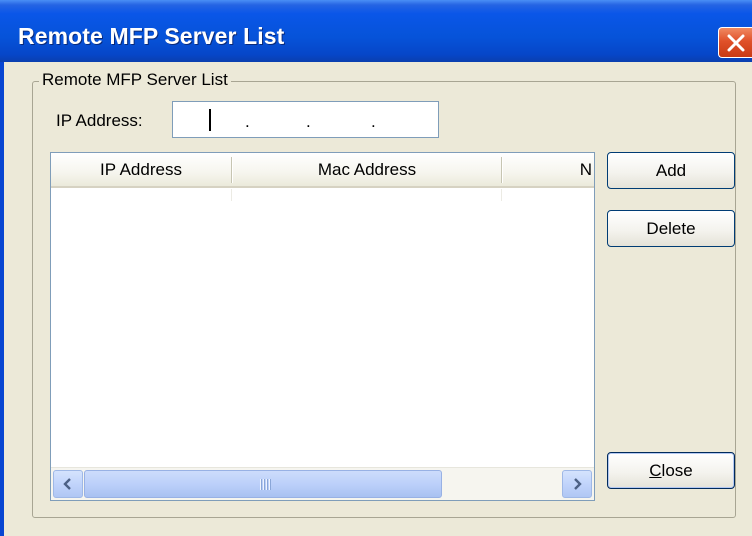  Describe the element at coordinates (210, 120) in the screenshot. I see `text-caret` at that location.